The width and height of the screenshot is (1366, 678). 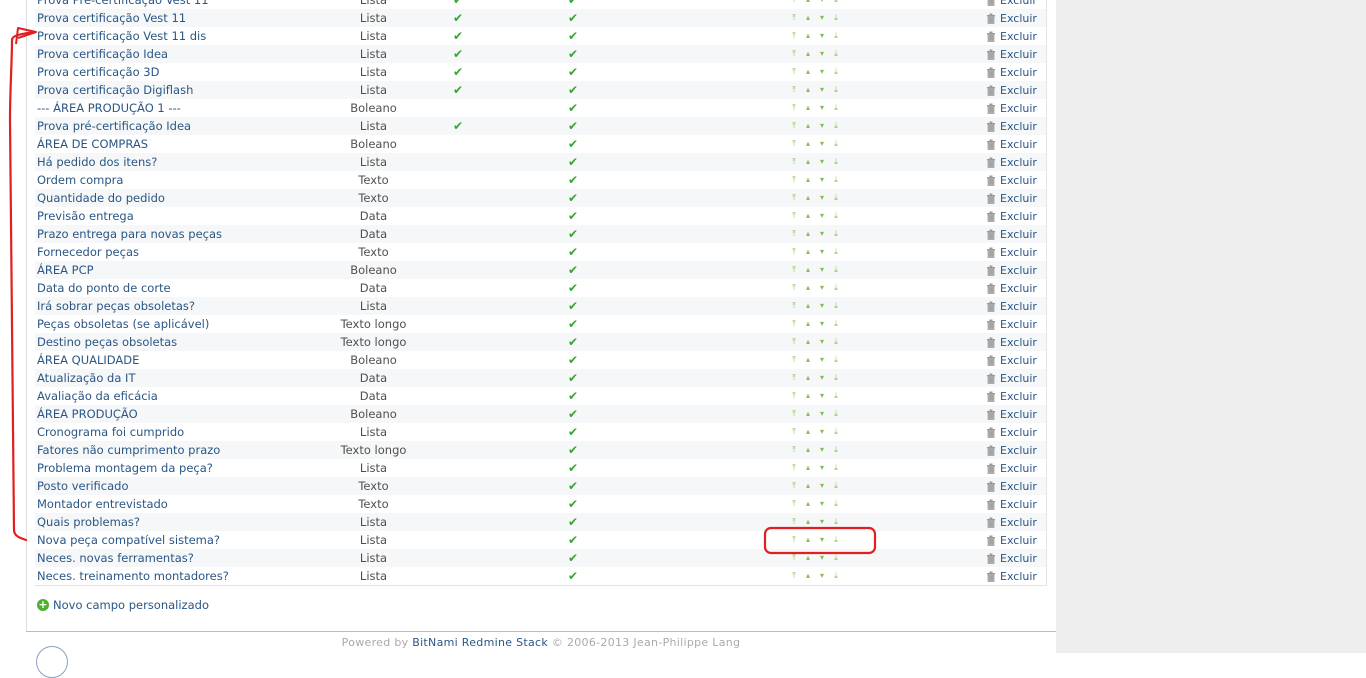 What do you see at coordinates (97, 396) in the screenshot?
I see `field-name-link: Avaliação da eficácia` at bounding box center [97, 396].